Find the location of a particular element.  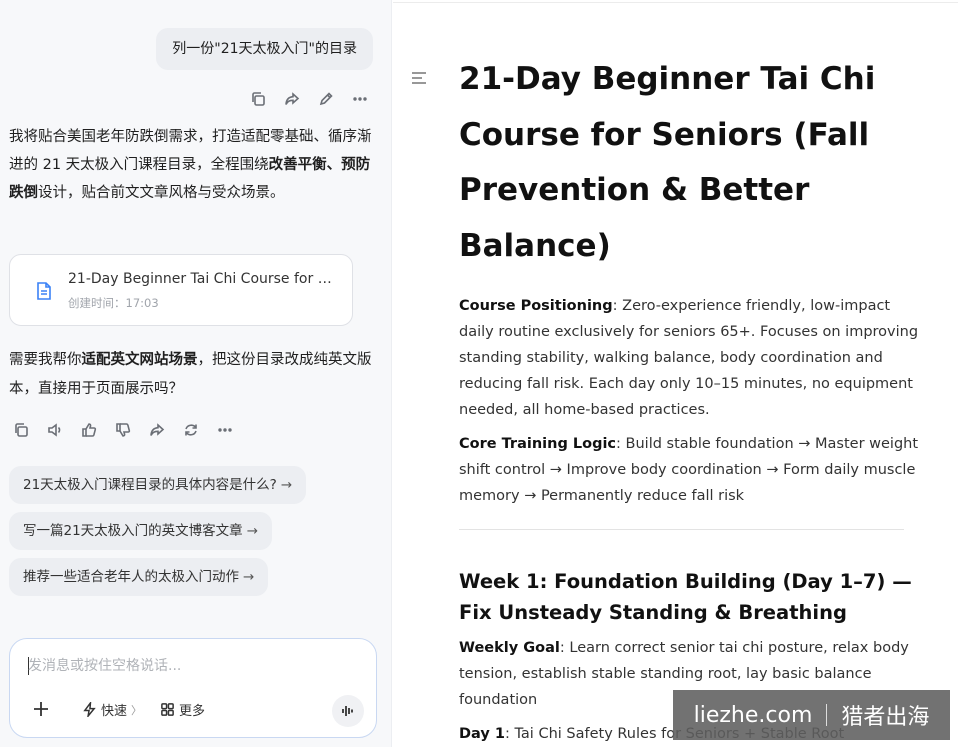

message-input is located at coordinates (193, 666).